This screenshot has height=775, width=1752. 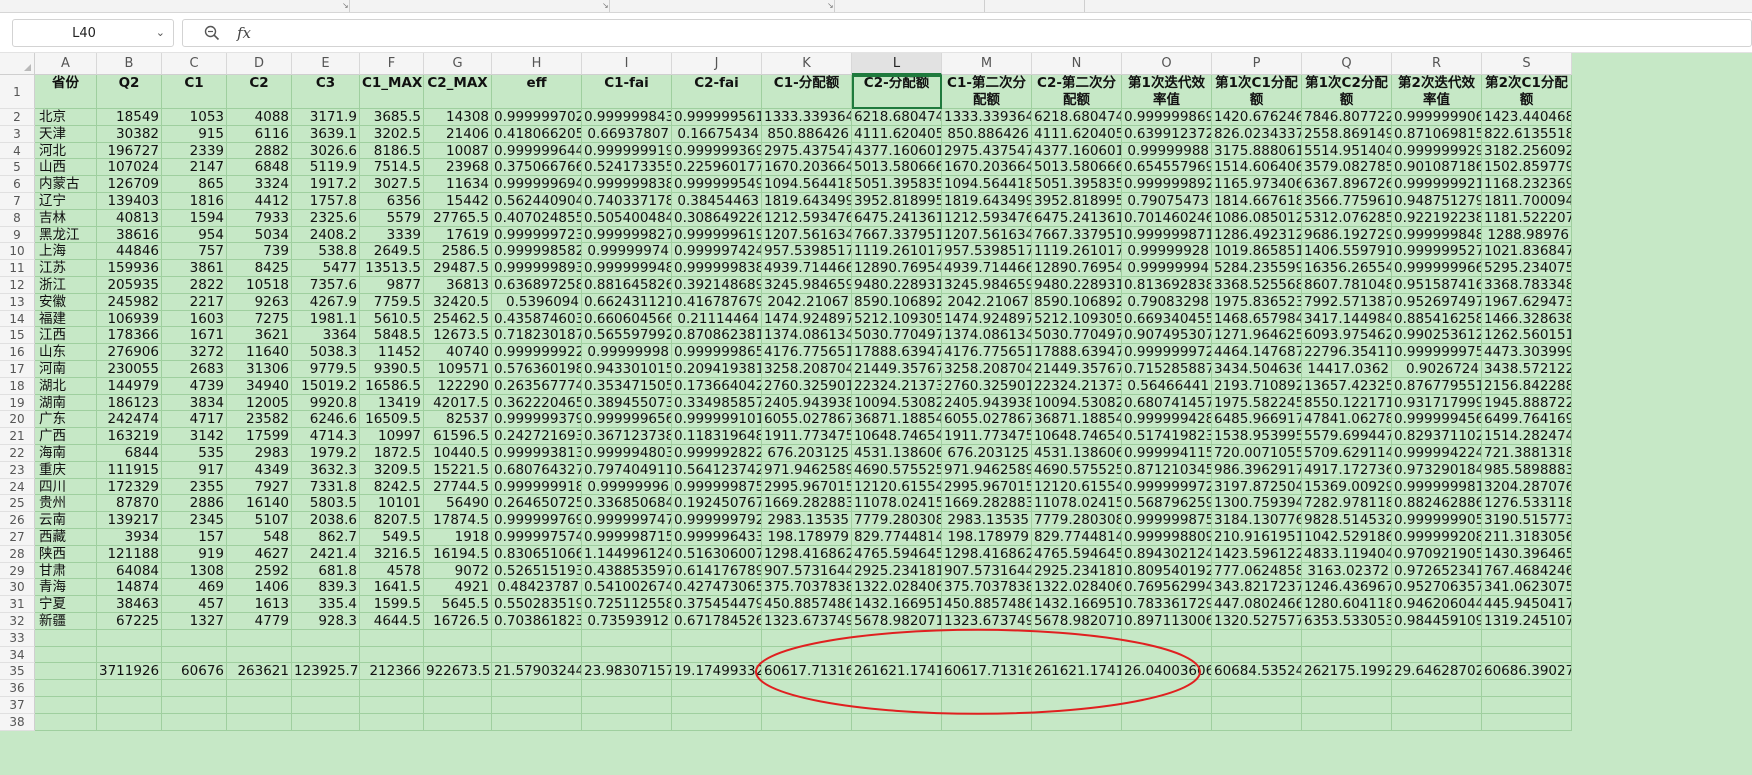 I want to click on data-cell: 27765.5, so click(x=458, y=218).